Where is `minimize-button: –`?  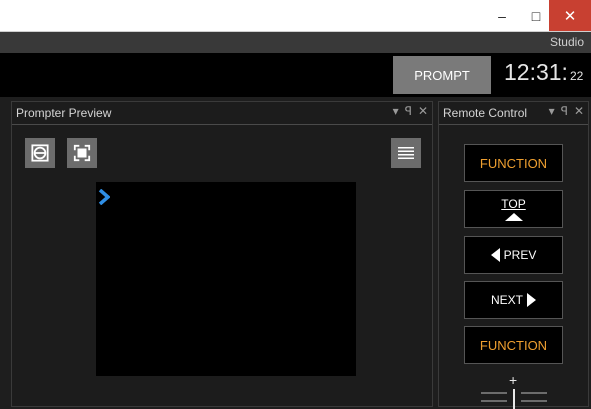 minimize-button: – is located at coordinates (502, 15).